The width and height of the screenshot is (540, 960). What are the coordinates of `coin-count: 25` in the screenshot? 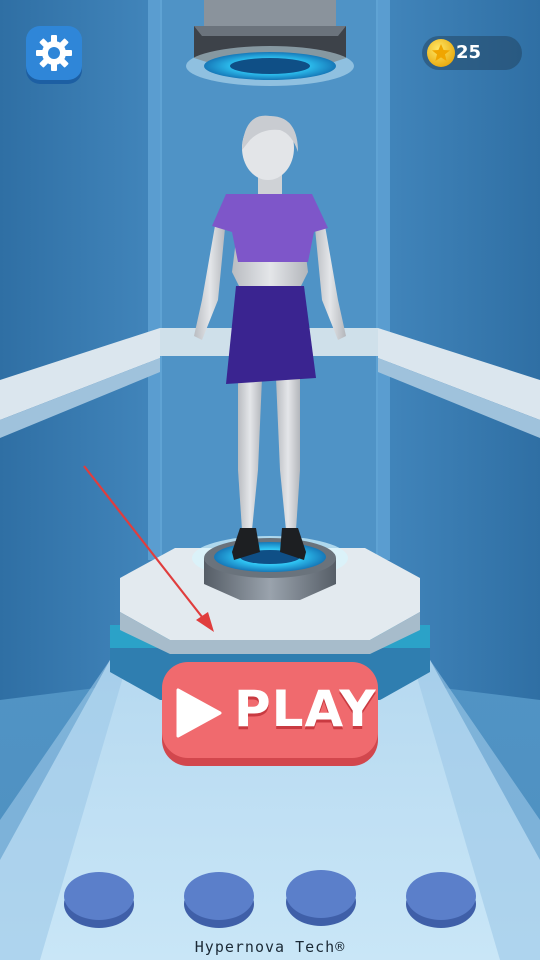 It's located at (469, 52).